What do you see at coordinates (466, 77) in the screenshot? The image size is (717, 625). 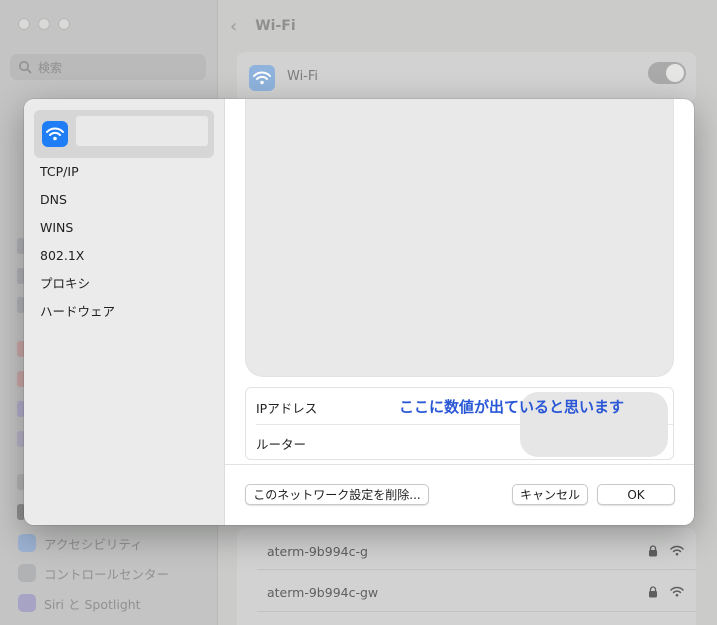 I see `wifi-toggle-card: Wi-Fi` at bounding box center [466, 77].